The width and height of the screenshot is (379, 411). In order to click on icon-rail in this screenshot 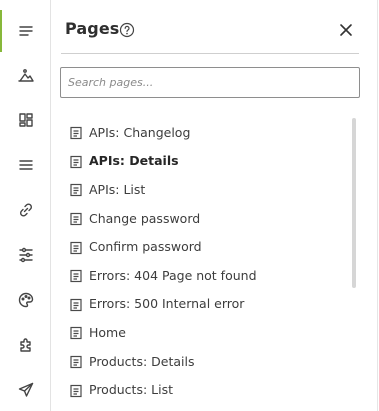, I will do `click(25, 205)`.